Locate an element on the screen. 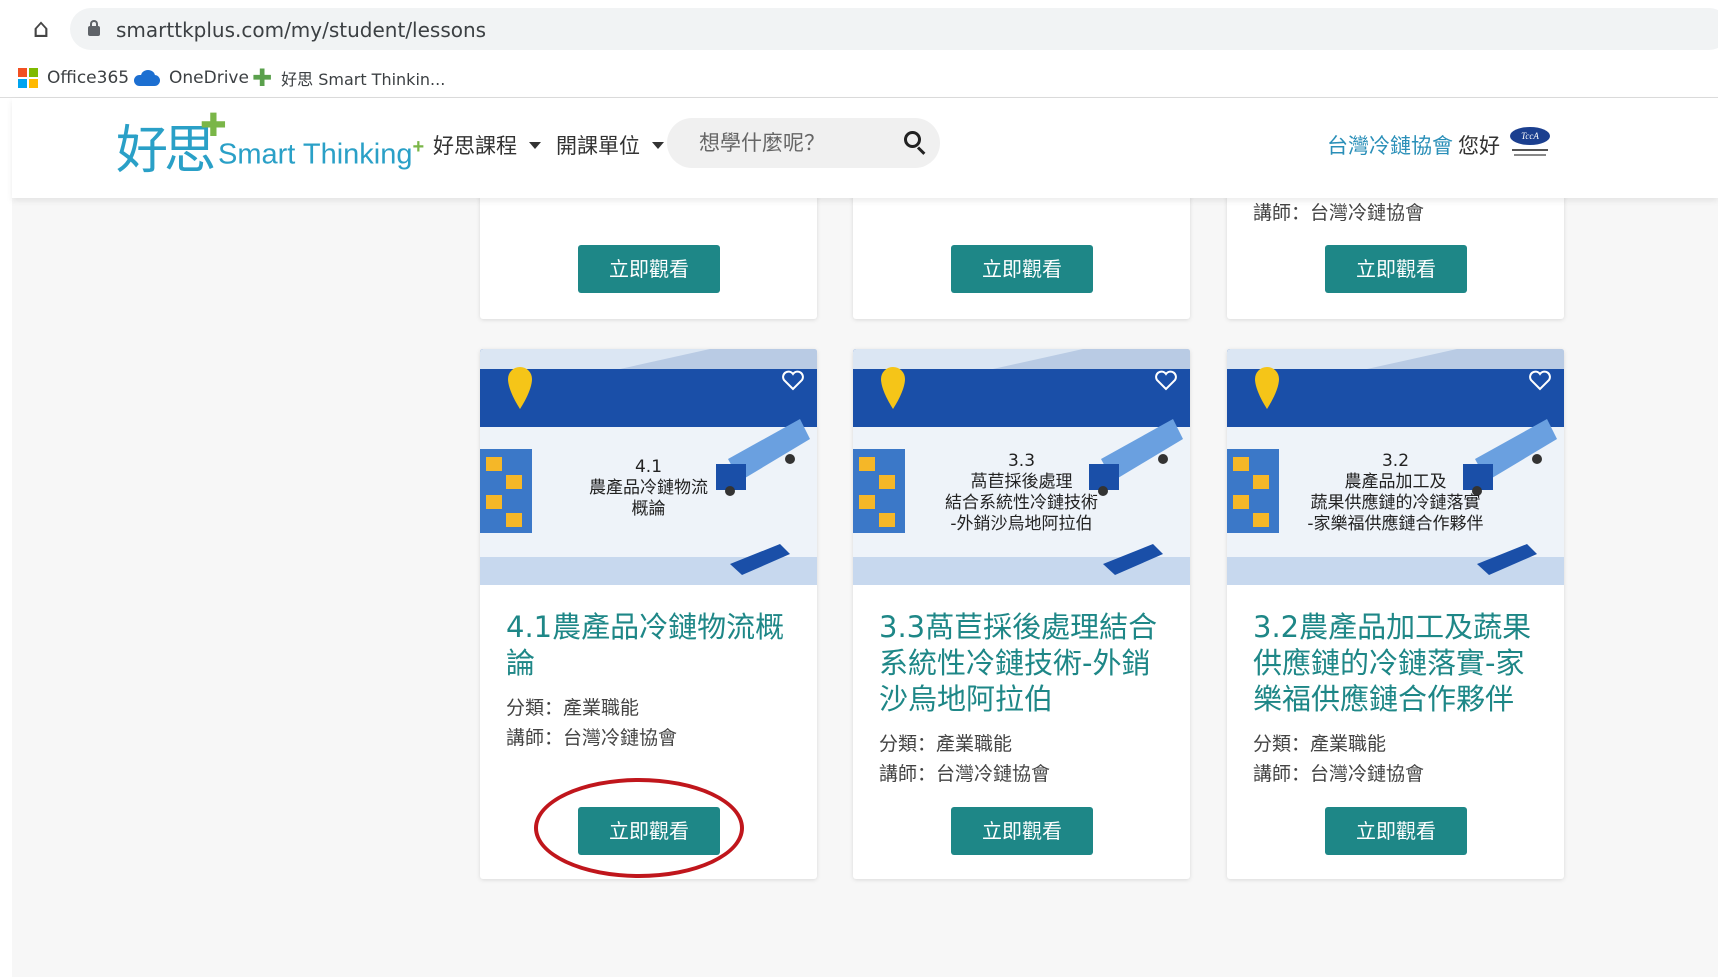 This screenshot has height=977, width=1718. org-link: 台灣冷鏈協會 is located at coordinates (1390, 145).